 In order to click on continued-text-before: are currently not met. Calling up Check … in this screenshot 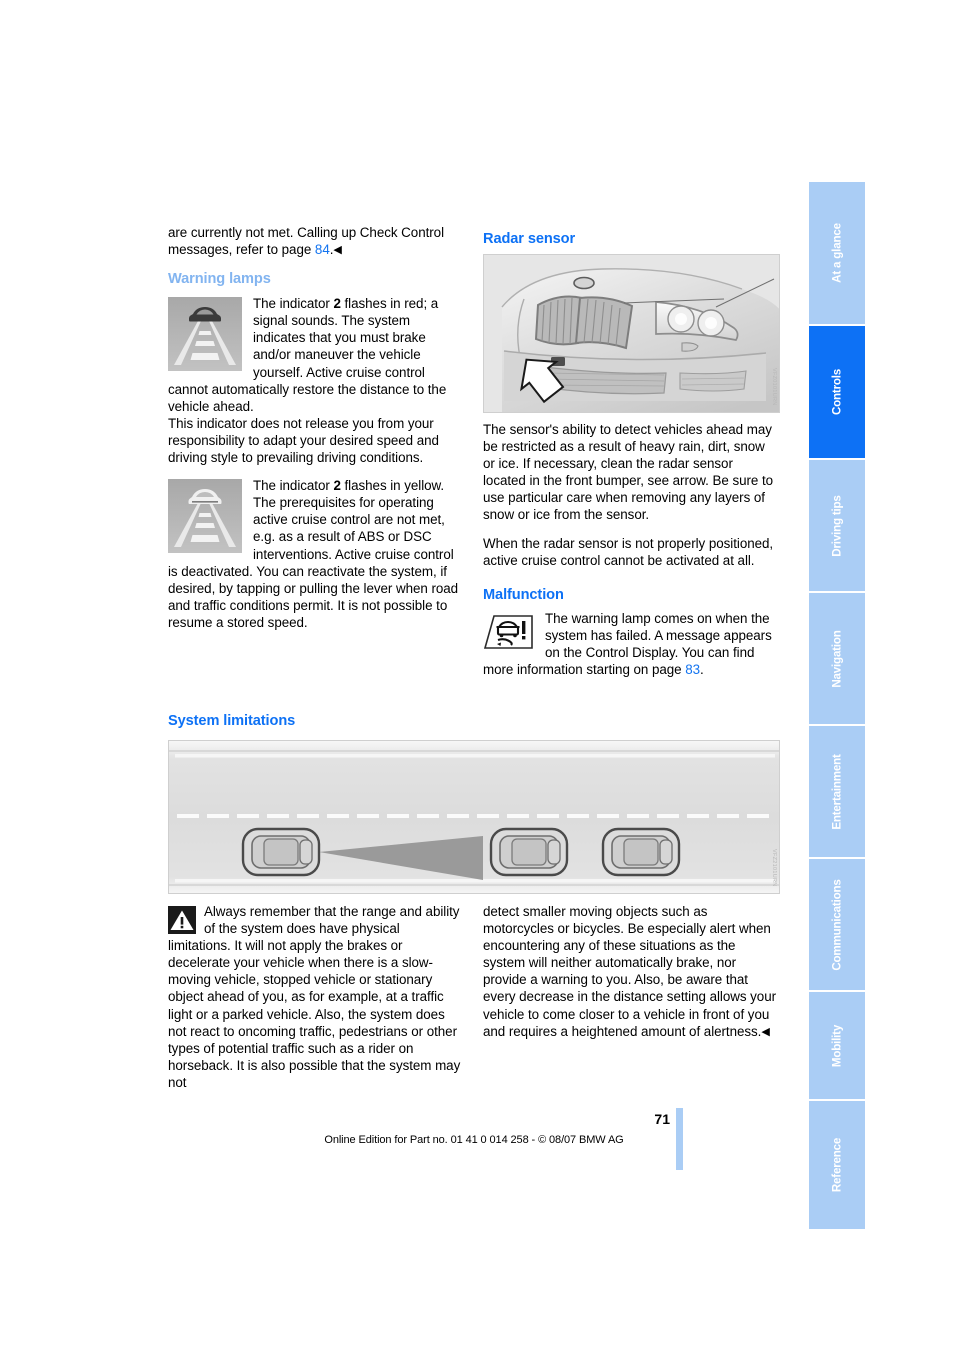, I will do `click(306, 241)`.